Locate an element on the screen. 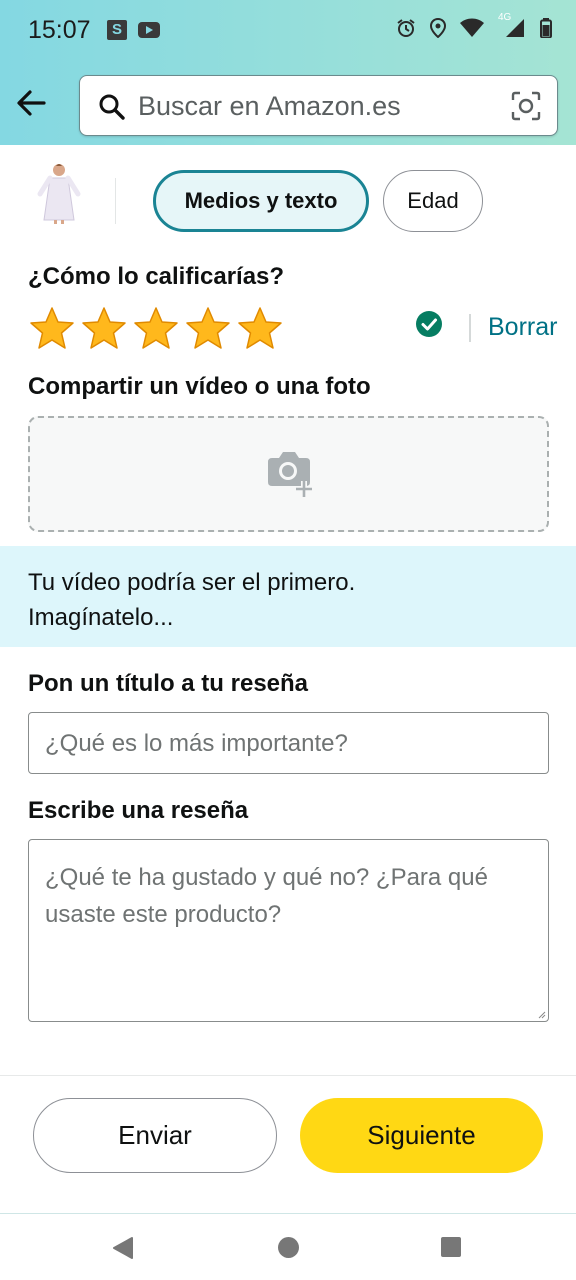  nav-recents-icon is located at coordinates (451, 1247).